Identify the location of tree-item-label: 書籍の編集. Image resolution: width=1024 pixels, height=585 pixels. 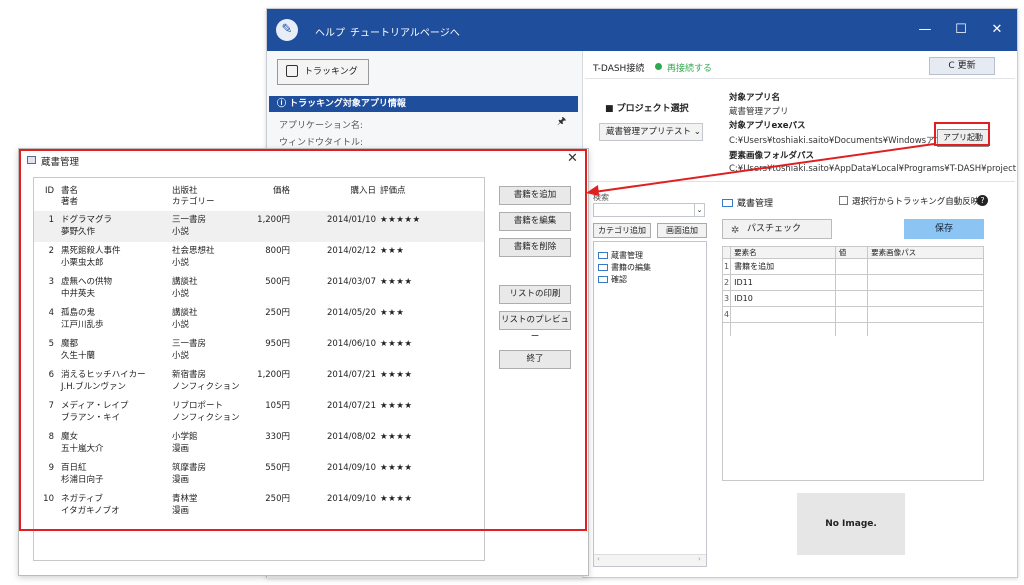
(631, 267).